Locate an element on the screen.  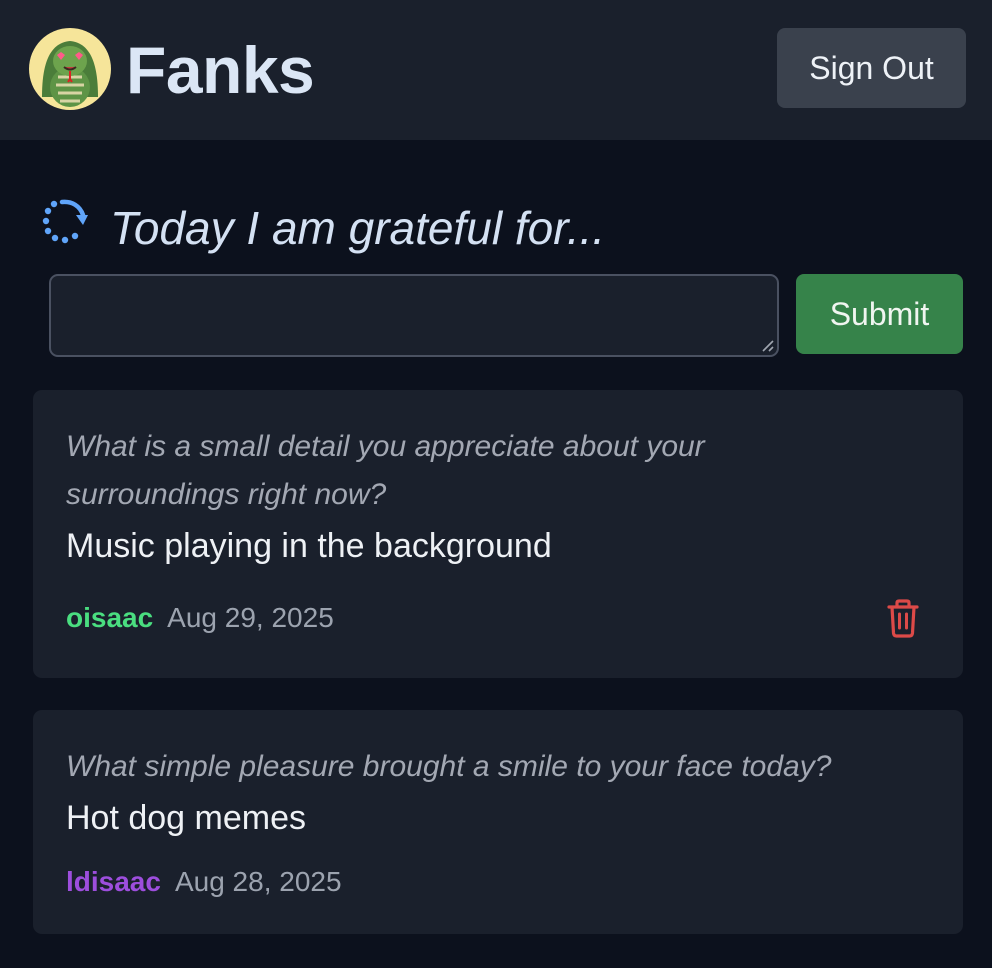
sign-out-button: Sign Out is located at coordinates (871, 68).